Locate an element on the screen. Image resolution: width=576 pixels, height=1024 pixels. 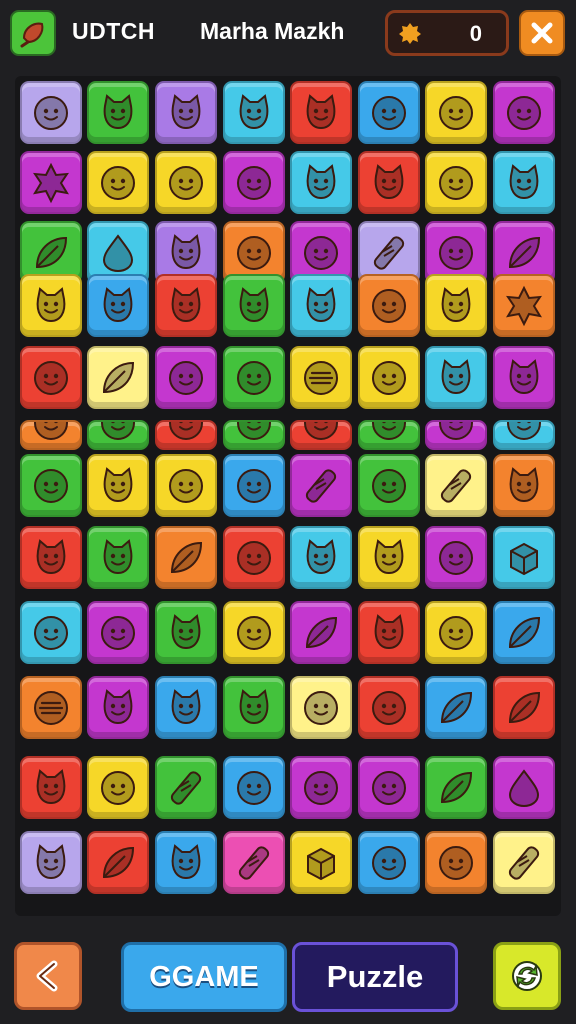
leaf-icon is located at coordinates (524, 707).